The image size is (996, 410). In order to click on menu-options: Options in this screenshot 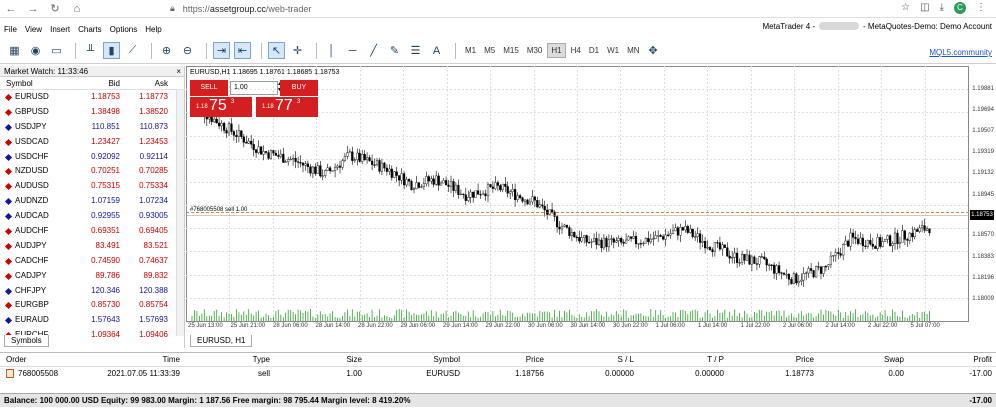, I will do `click(124, 29)`.